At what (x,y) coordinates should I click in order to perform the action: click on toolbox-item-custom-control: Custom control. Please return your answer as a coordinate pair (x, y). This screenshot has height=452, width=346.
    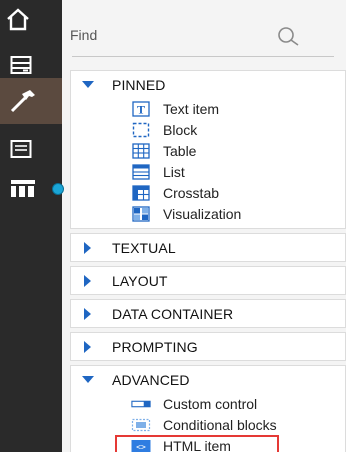
    Looking at the image, I should click on (208, 403).